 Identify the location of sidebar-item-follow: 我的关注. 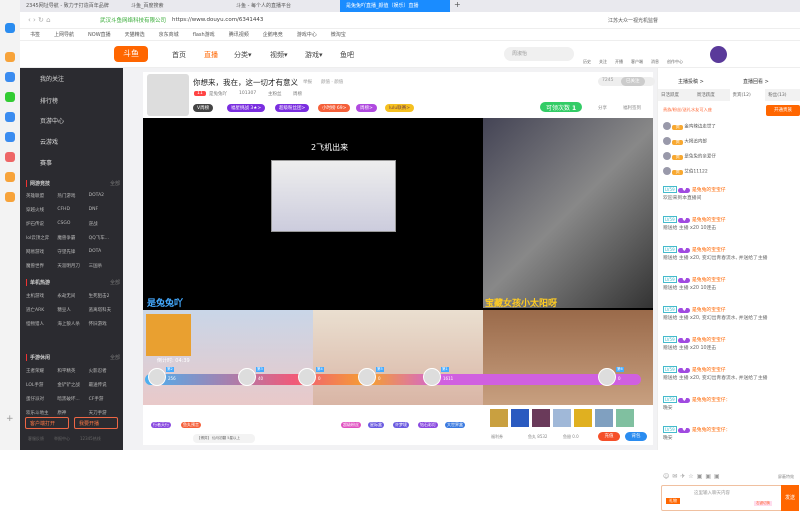
(52, 78).